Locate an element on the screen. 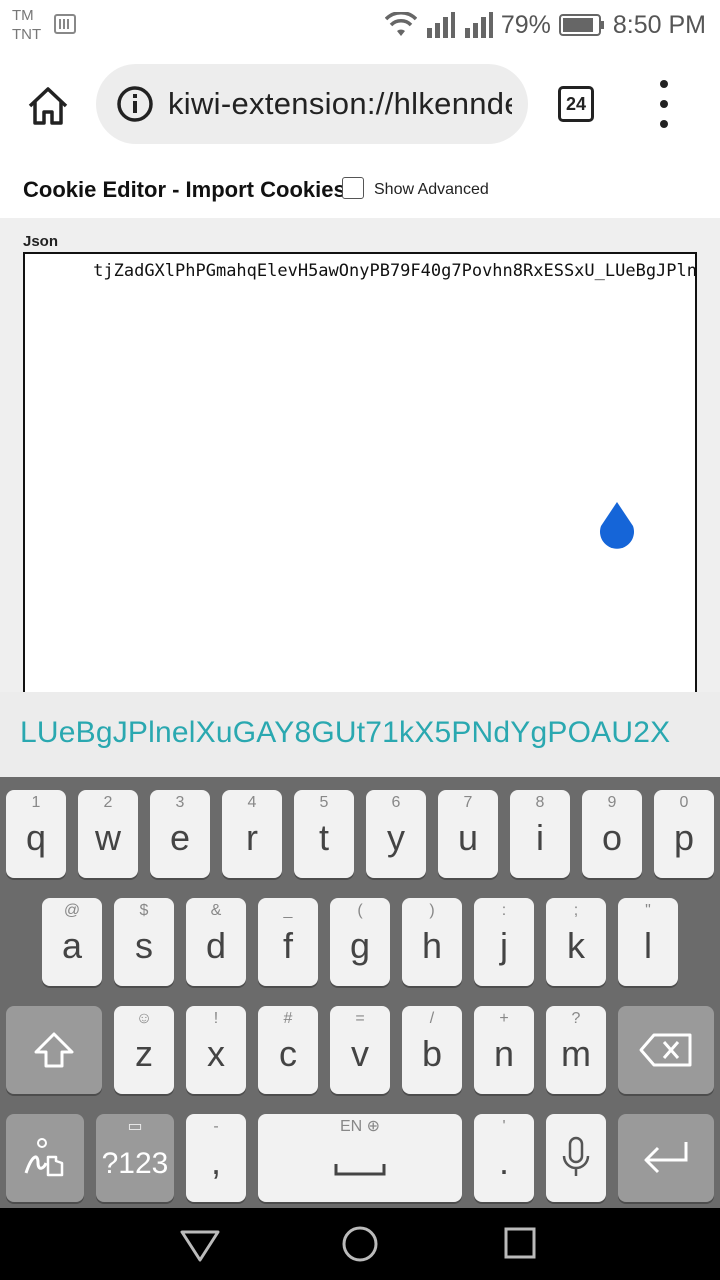  battery-icon is located at coordinates (581, 25).